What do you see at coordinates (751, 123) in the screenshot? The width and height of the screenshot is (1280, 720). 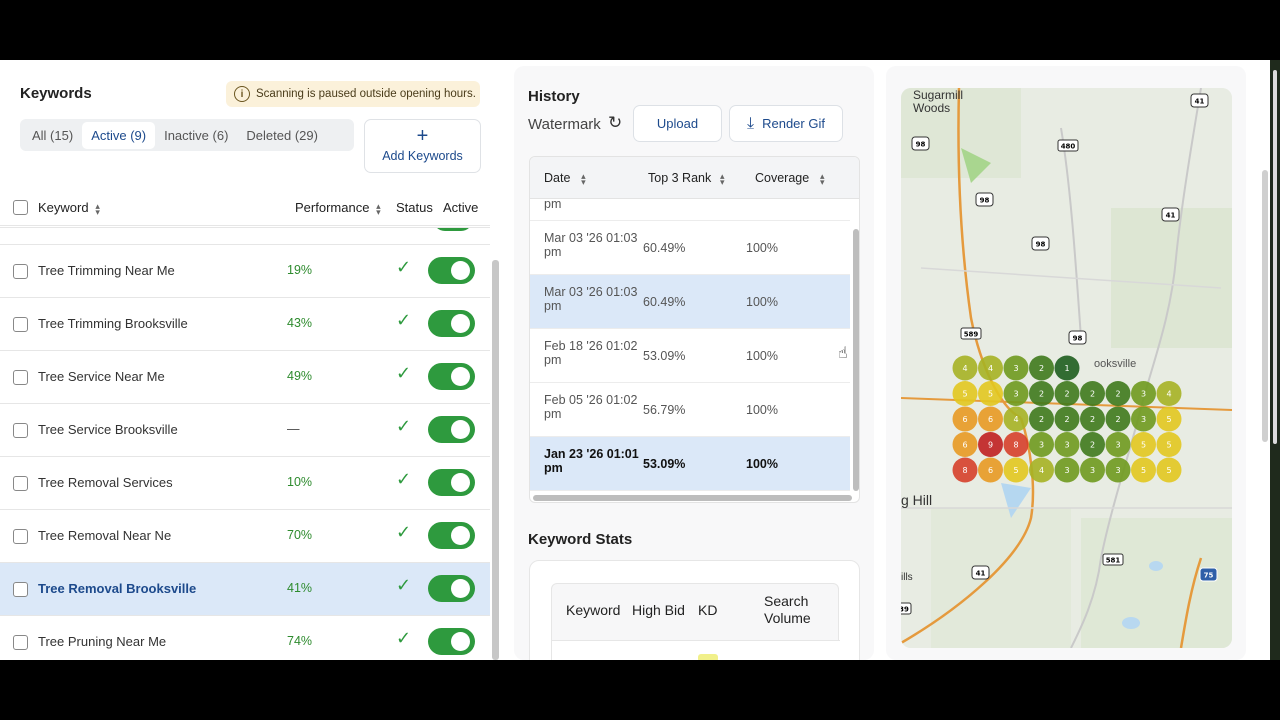 I see `download-icon: ⤓` at bounding box center [751, 123].